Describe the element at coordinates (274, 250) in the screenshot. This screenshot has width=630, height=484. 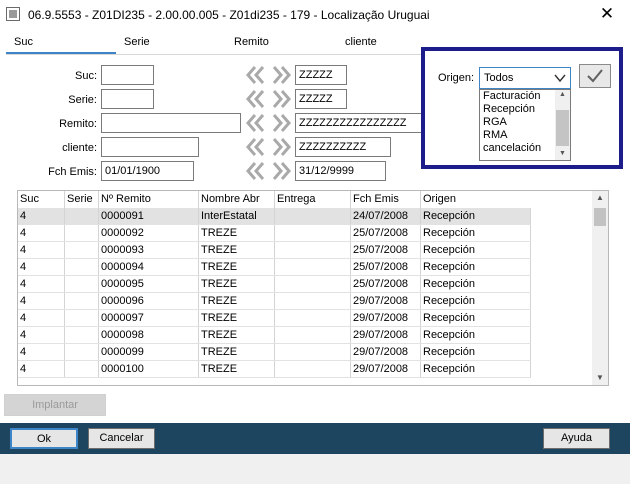
I see `table-row: 4 0000093 TREZE 25/07/2008 Recepción` at that location.